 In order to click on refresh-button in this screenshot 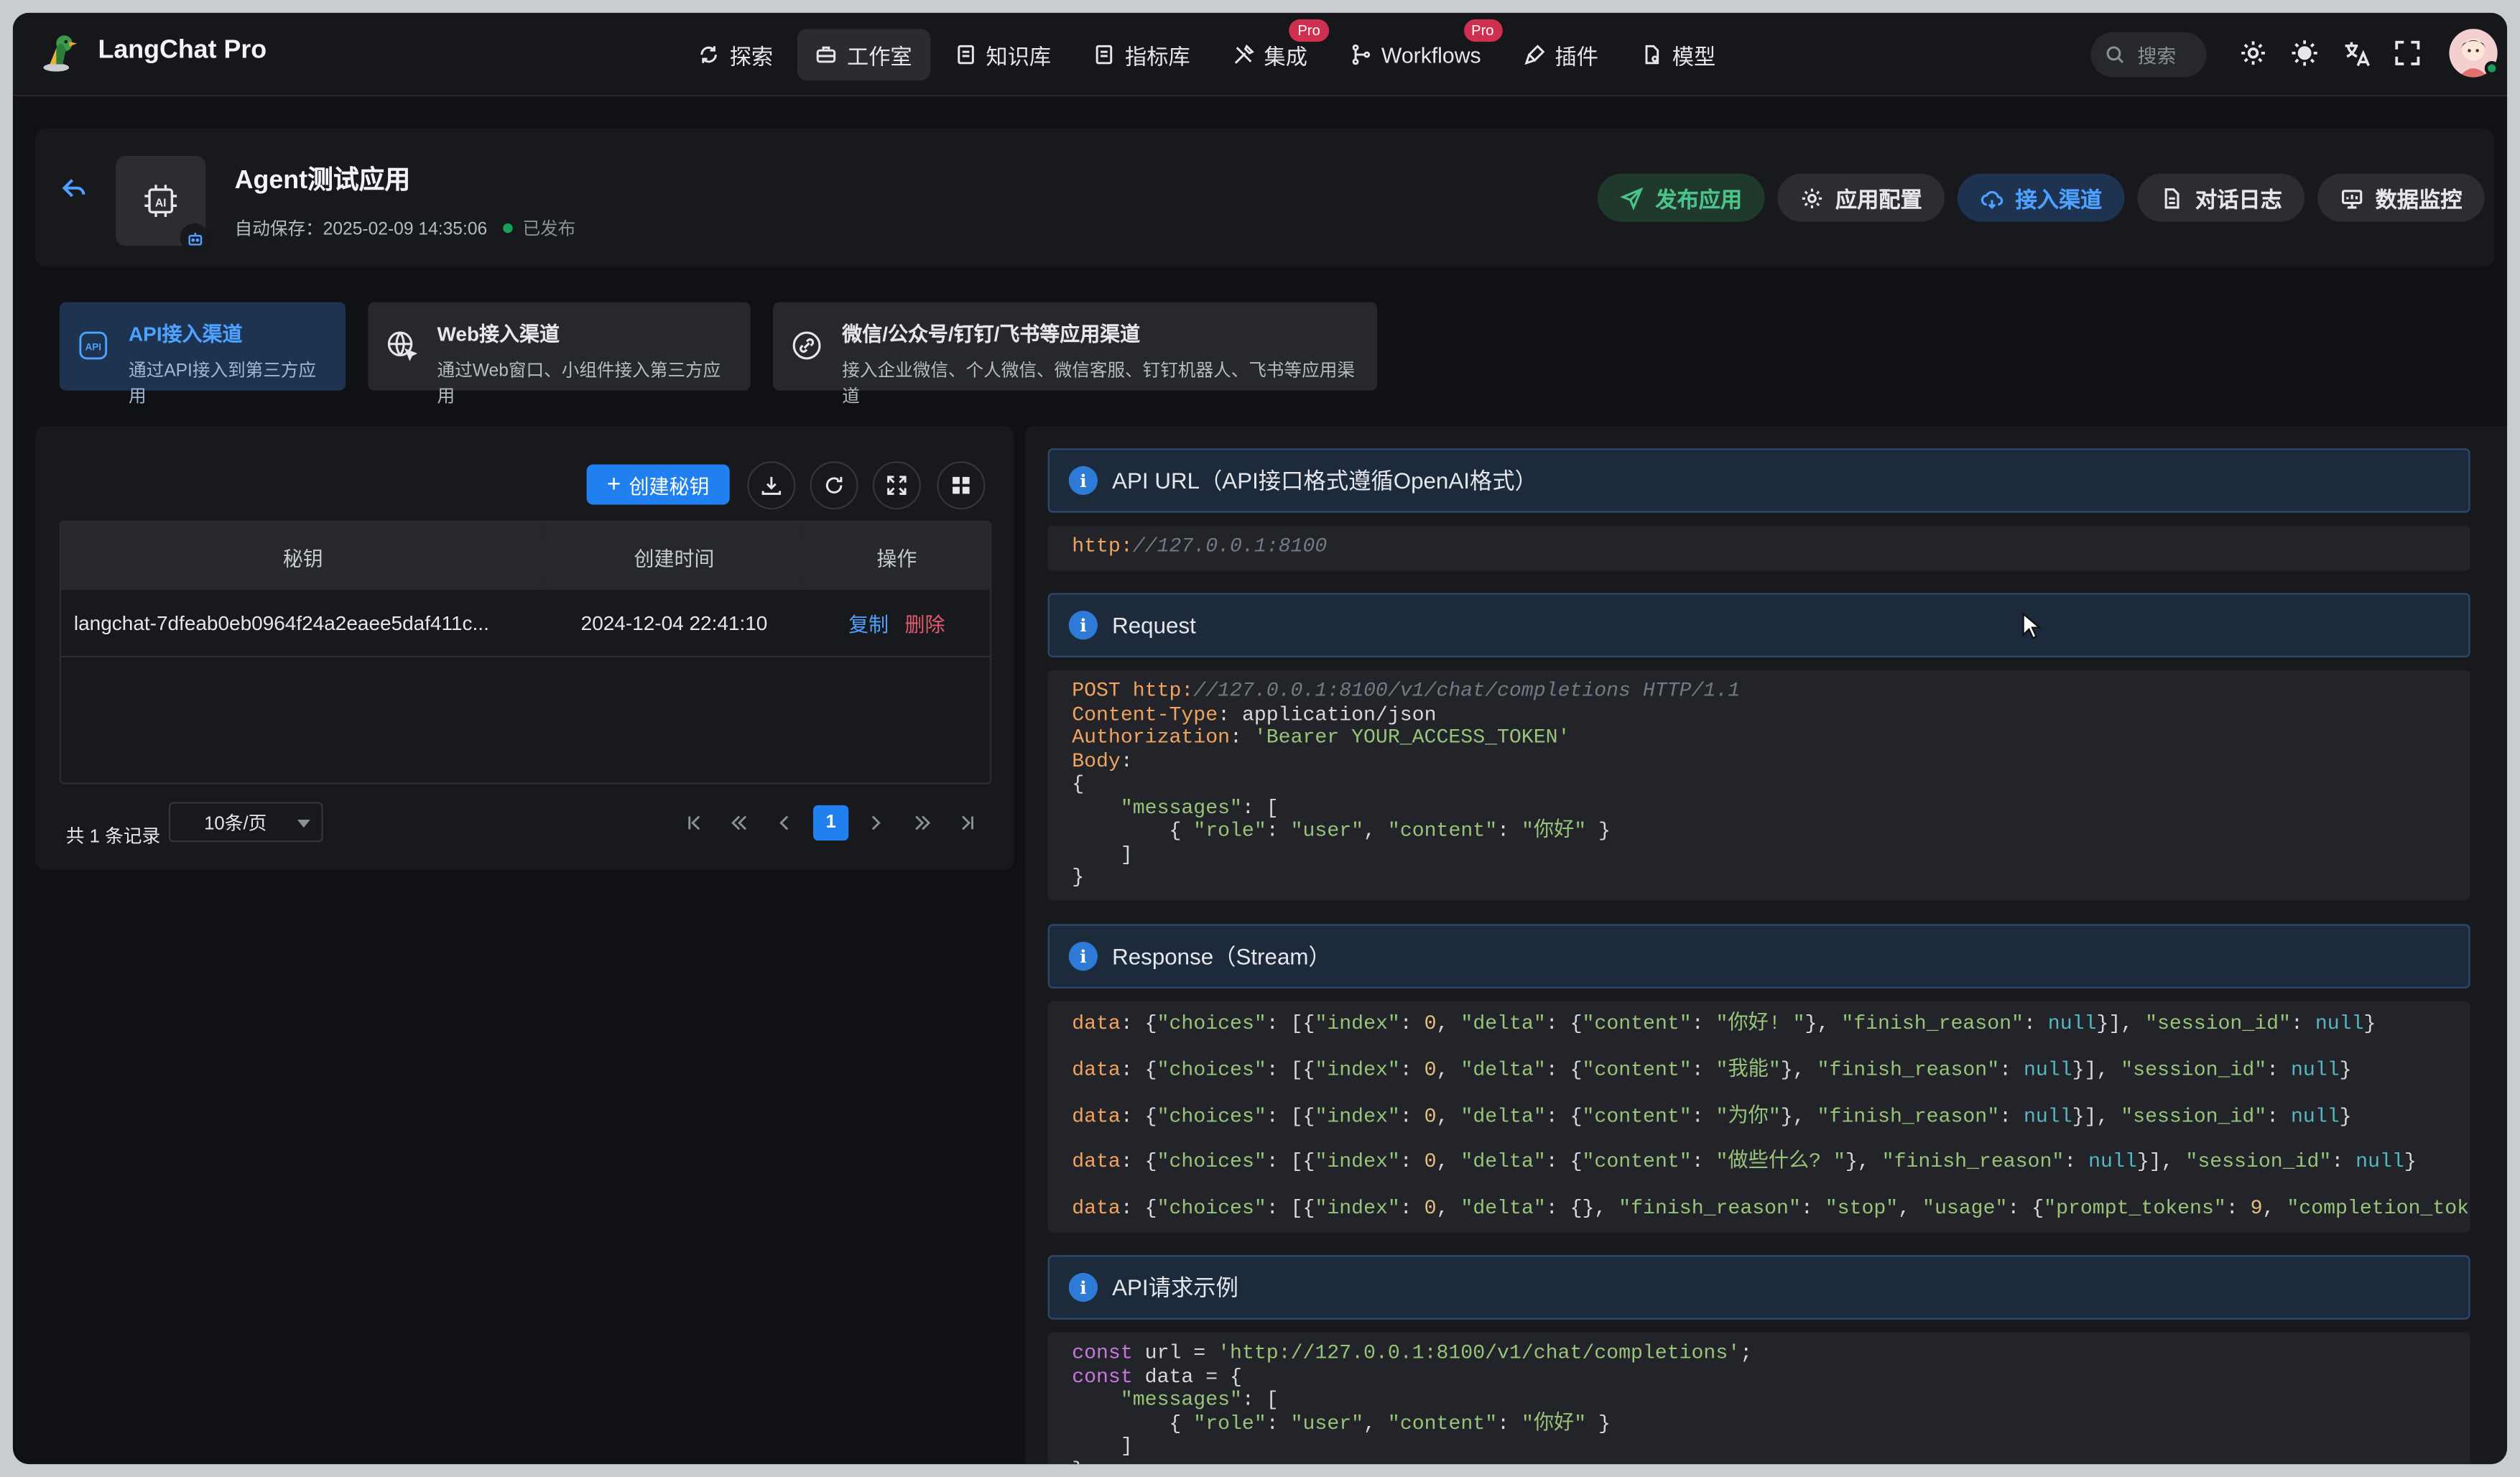, I will do `click(834, 485)`.